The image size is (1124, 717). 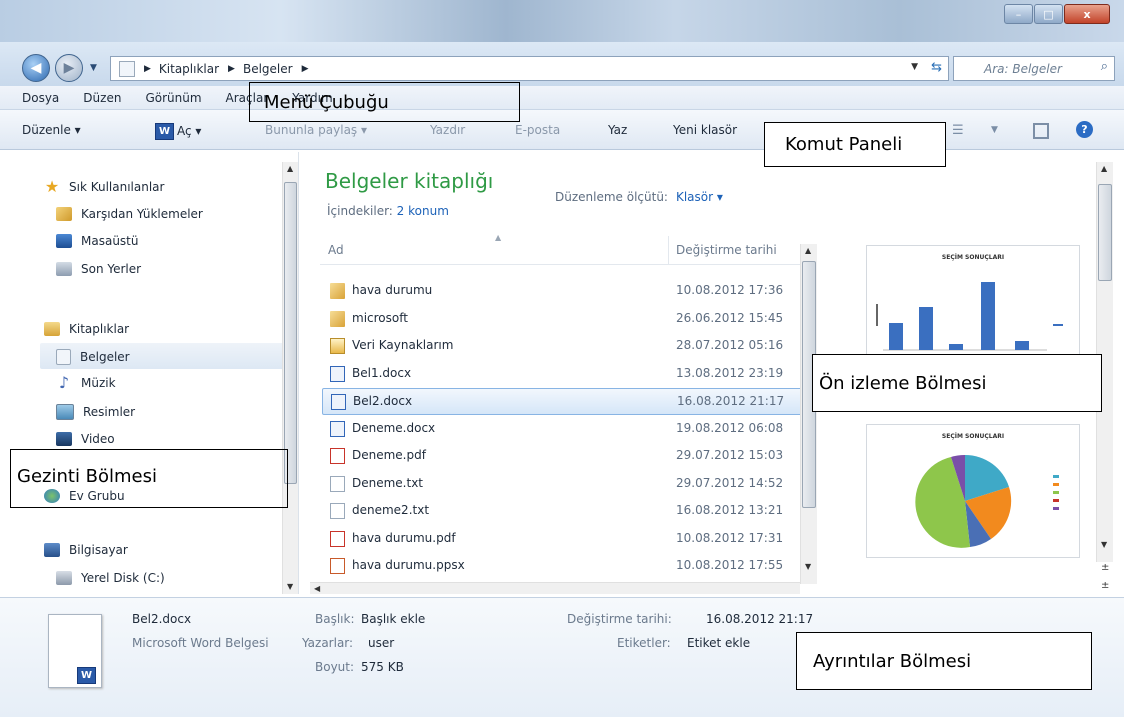 What do you see at coordinates (936, 67) in the screenshot?
I see `refresh-icon: ⇆` at bounding box center [936, 67].